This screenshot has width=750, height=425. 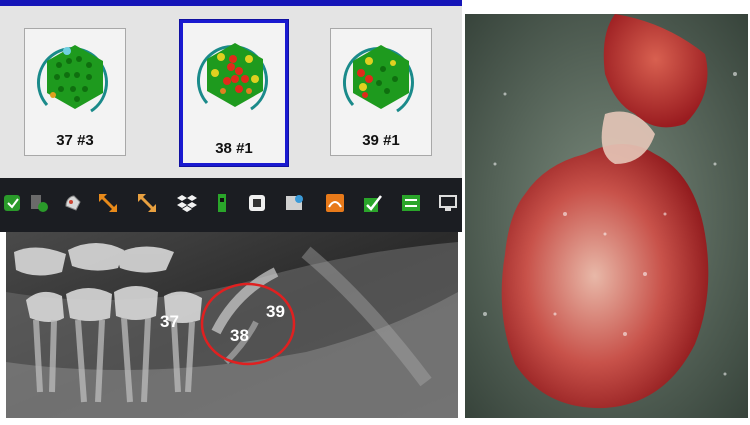 I want to click on check-icon, so click(x=13, y=203).